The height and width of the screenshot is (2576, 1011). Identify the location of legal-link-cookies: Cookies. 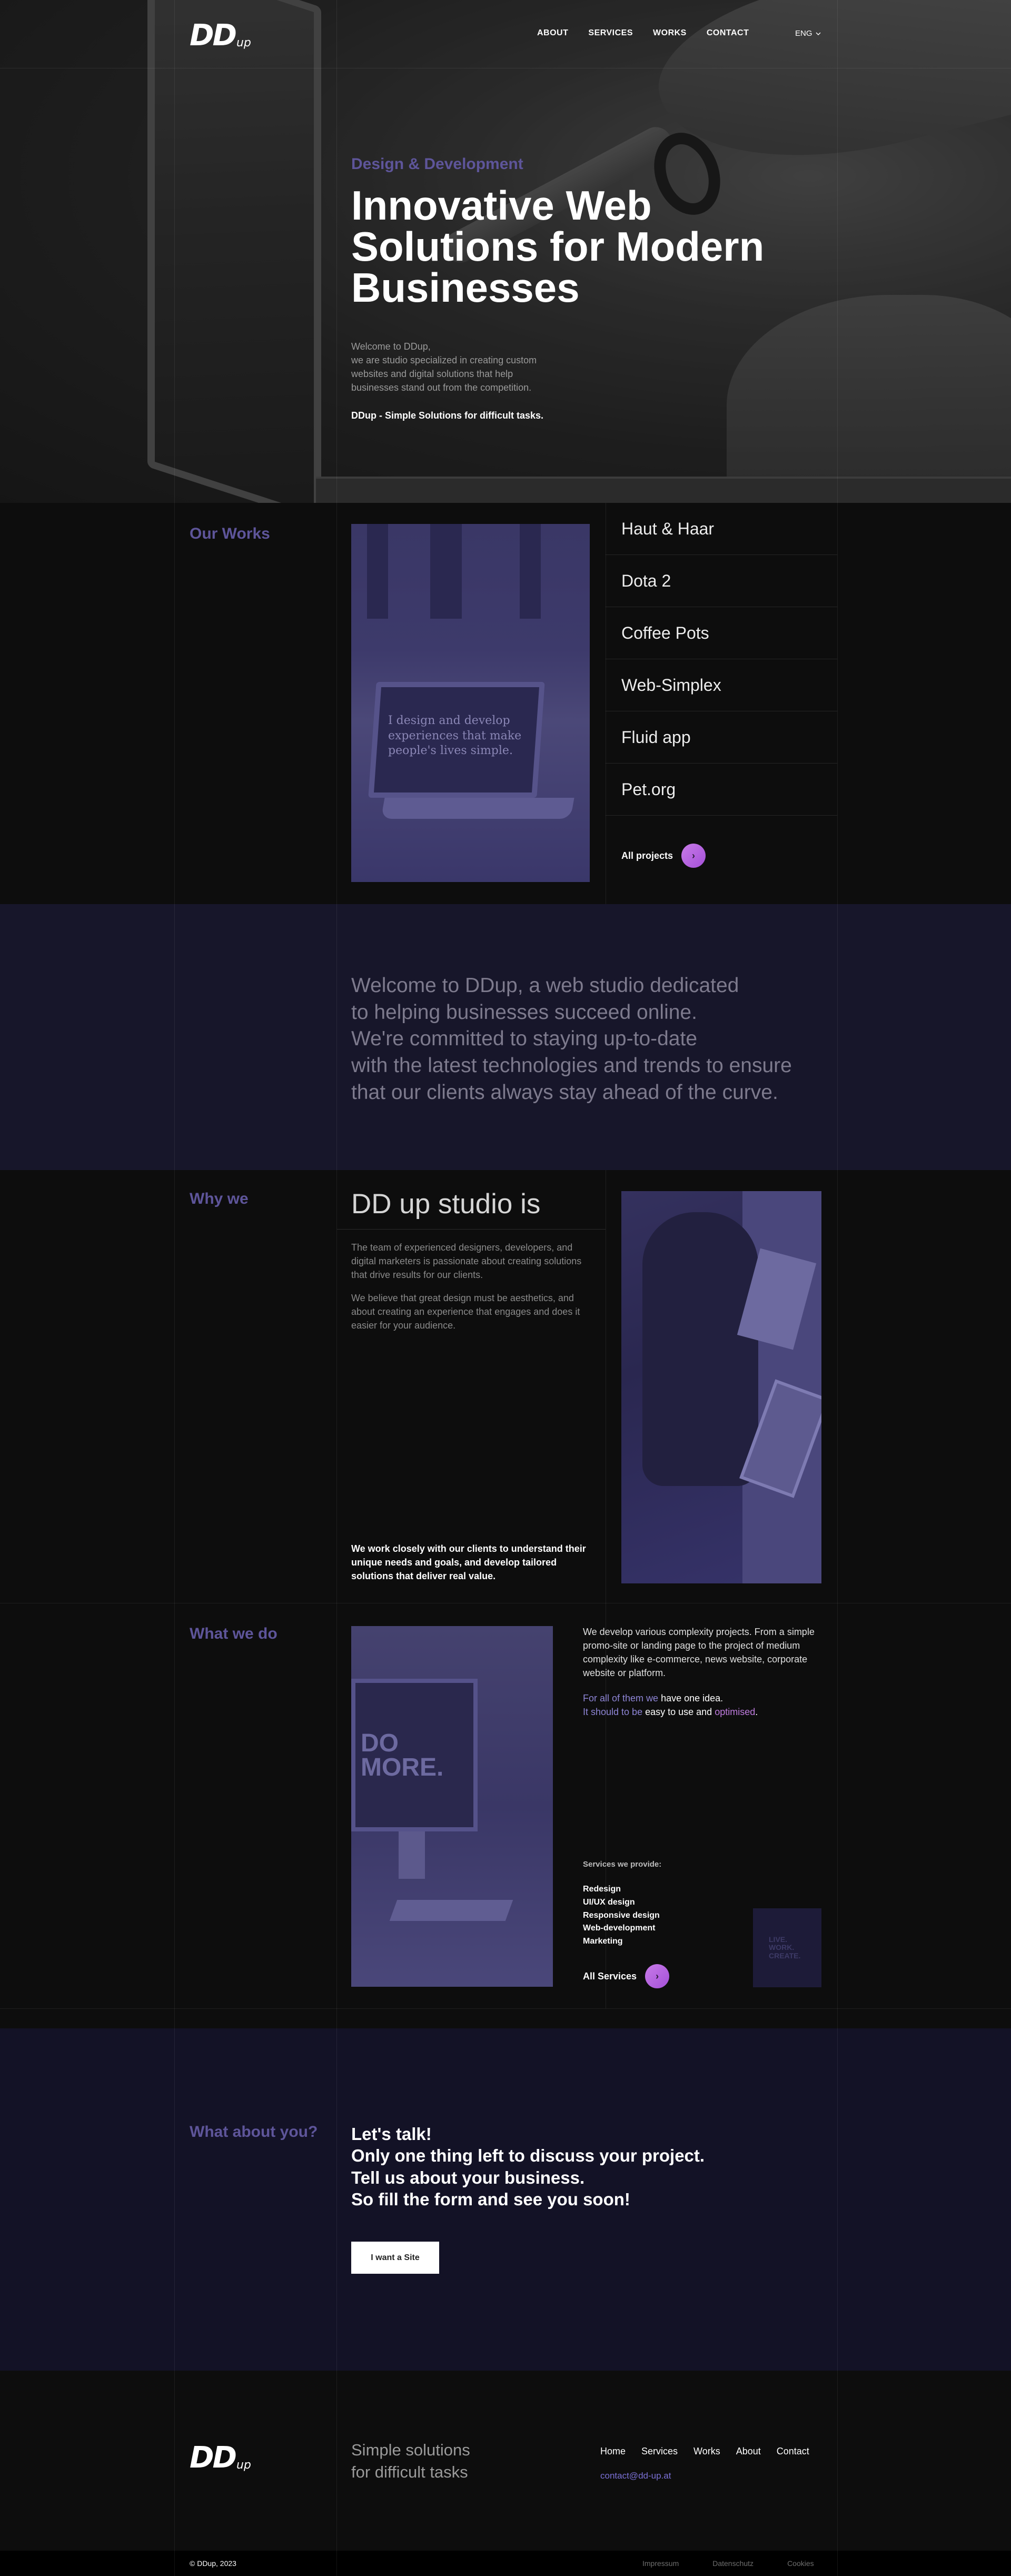
(800, 2563).